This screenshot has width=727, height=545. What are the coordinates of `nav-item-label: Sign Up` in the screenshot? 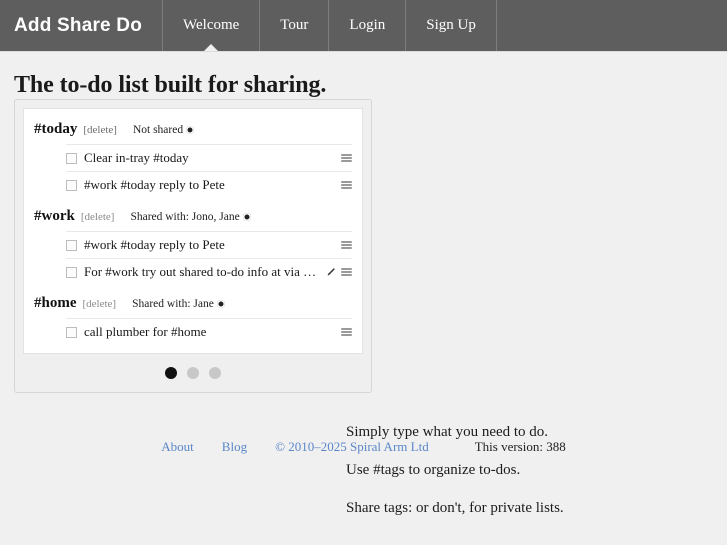 It's located at (451, 25).